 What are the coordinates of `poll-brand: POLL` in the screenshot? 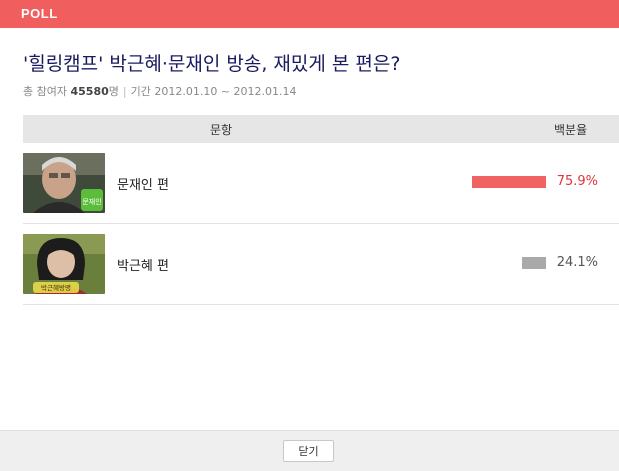 It's located at (39, 13).